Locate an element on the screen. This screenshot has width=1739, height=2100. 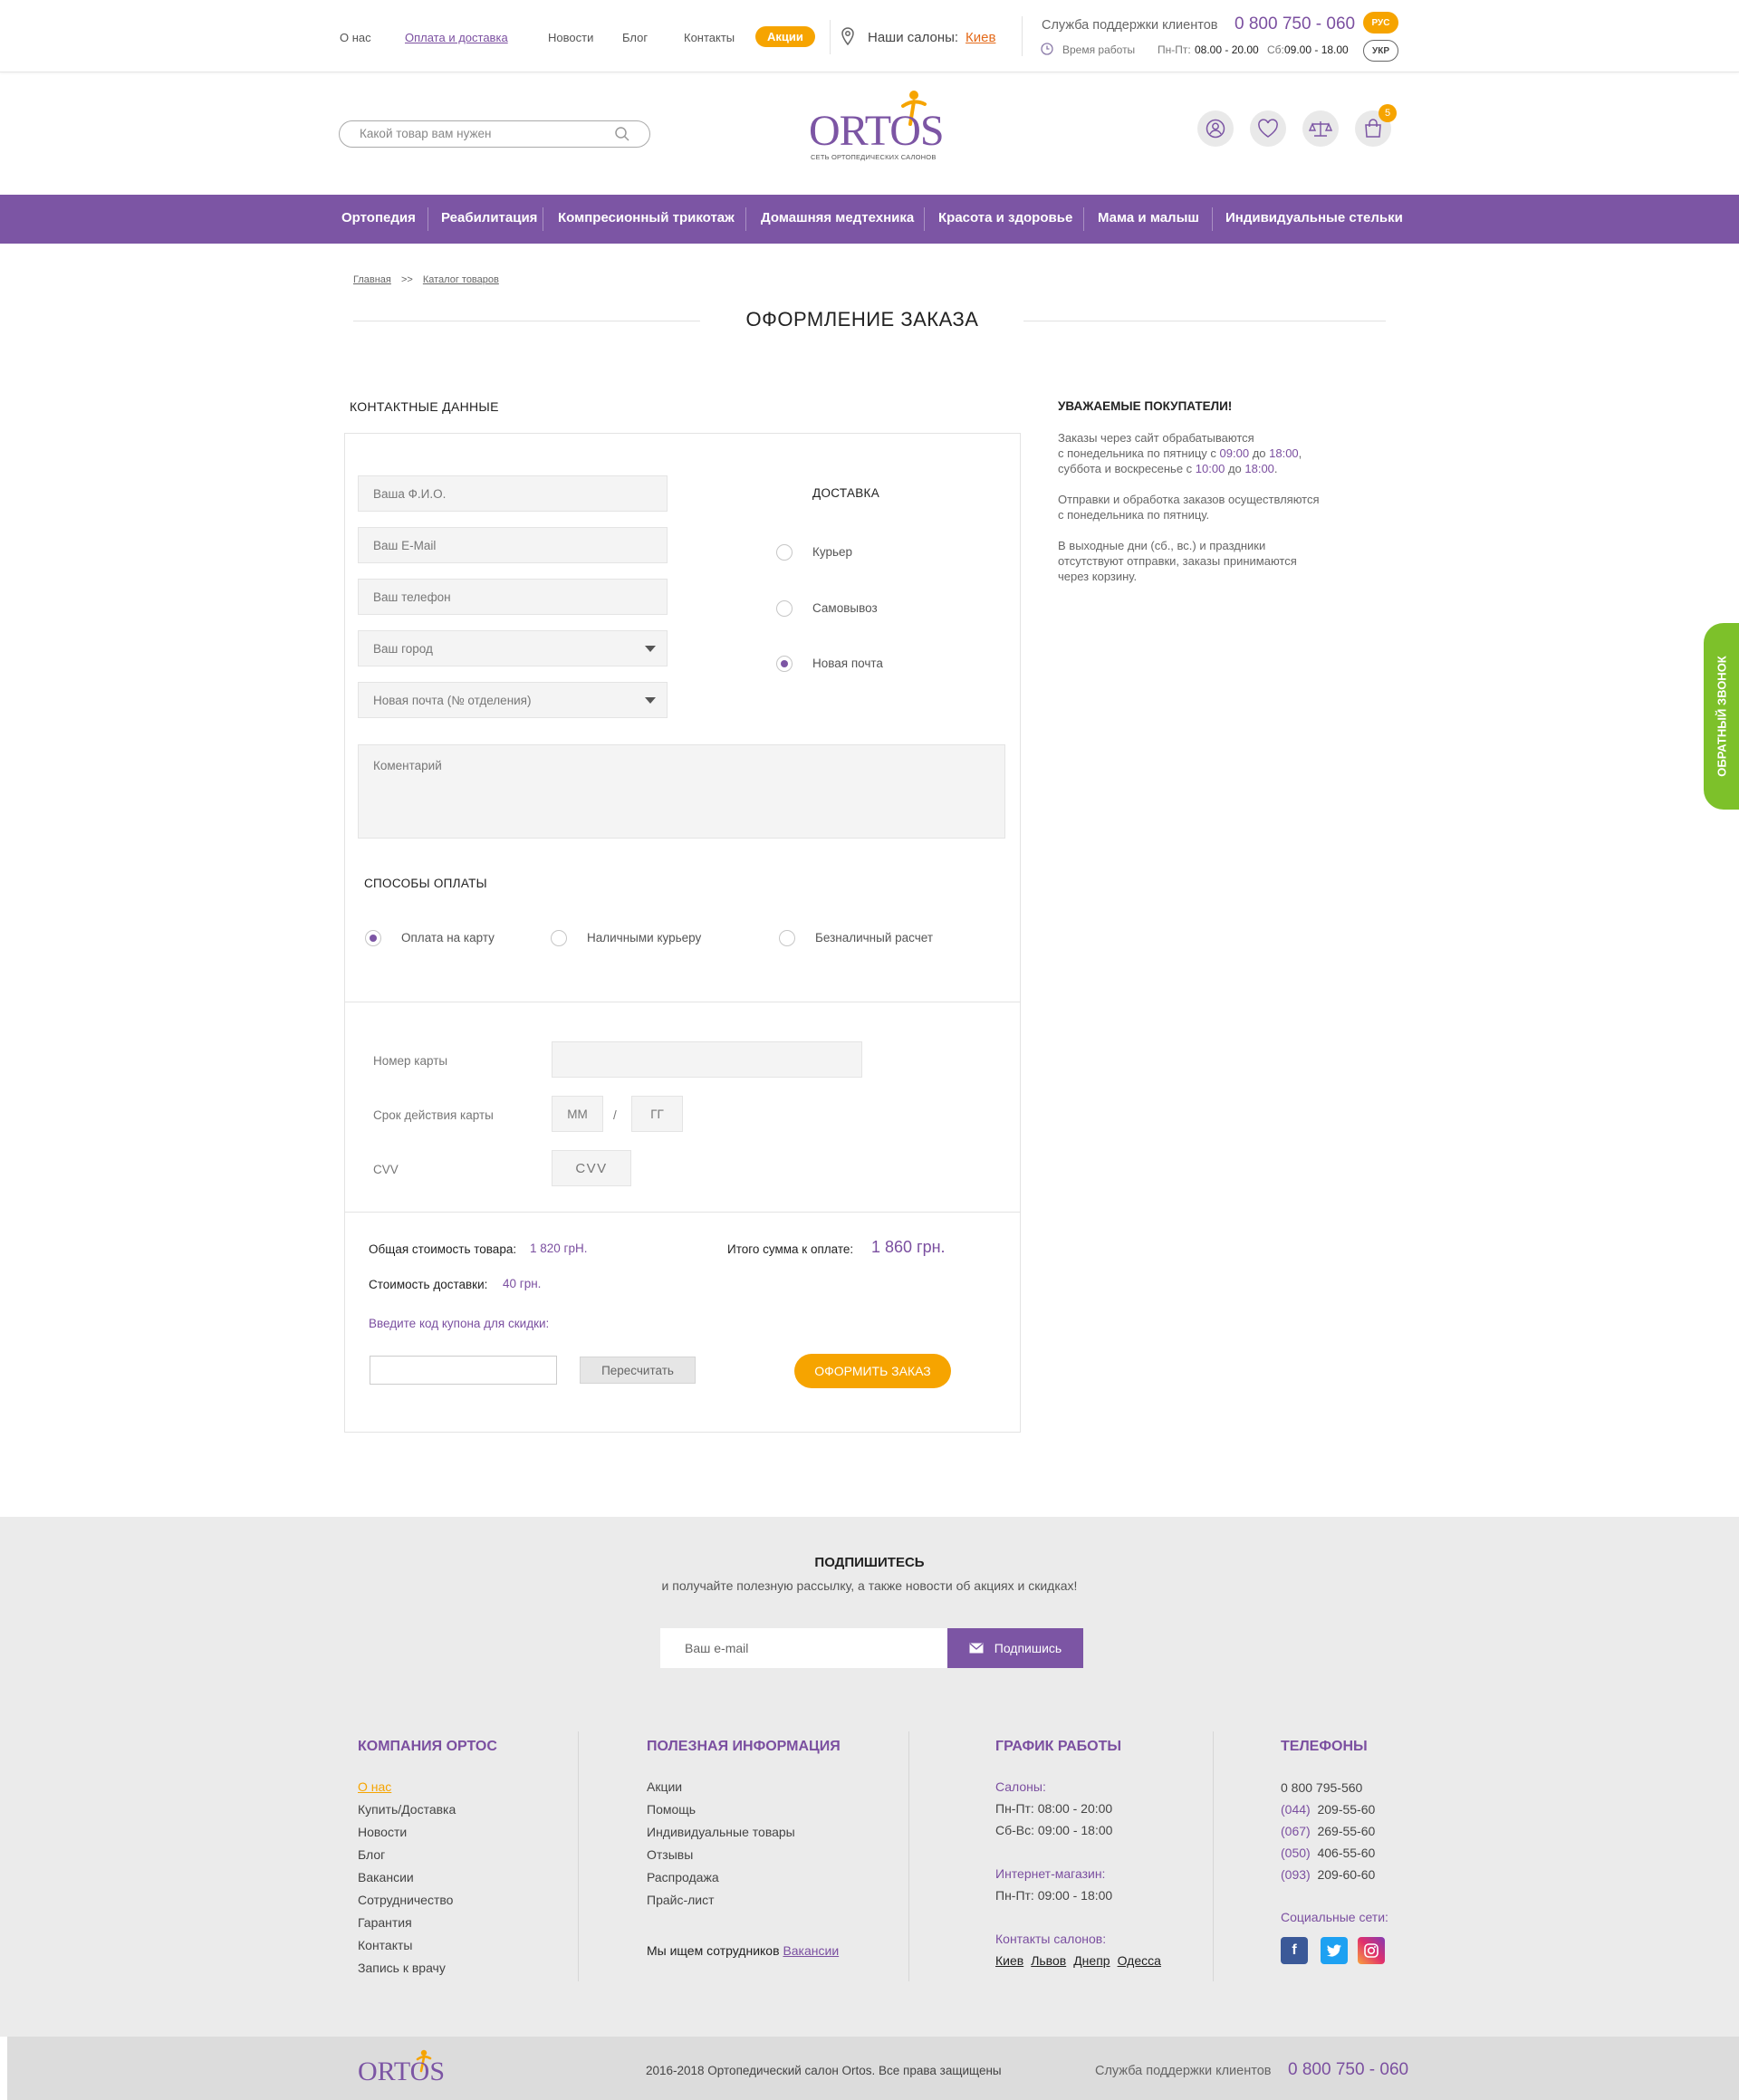
cvv-field: CVV is located at coordinates (591, 1168).